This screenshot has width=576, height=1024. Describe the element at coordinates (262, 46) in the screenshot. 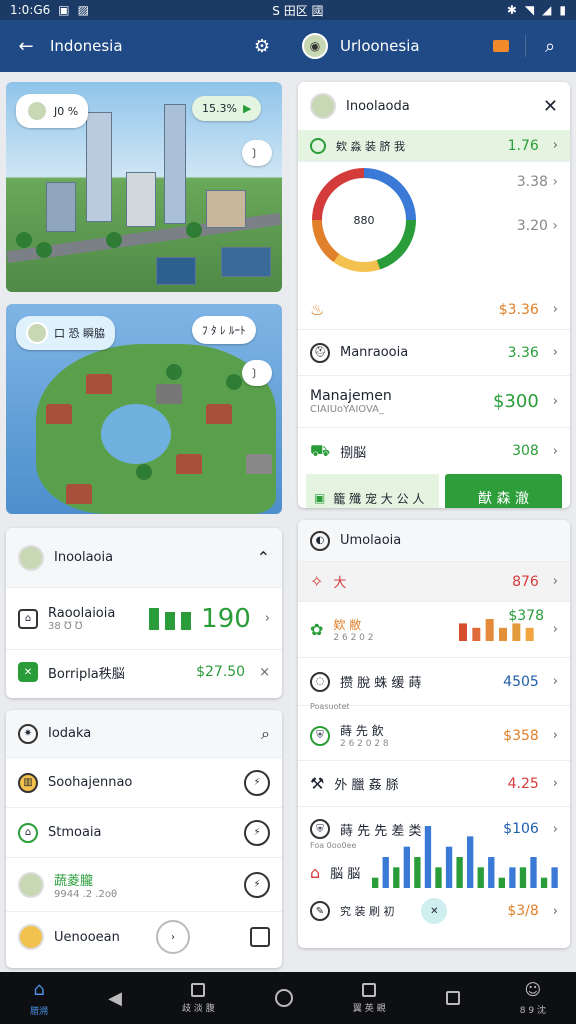

I see `settings-gear-icon: ⚙` at that location.